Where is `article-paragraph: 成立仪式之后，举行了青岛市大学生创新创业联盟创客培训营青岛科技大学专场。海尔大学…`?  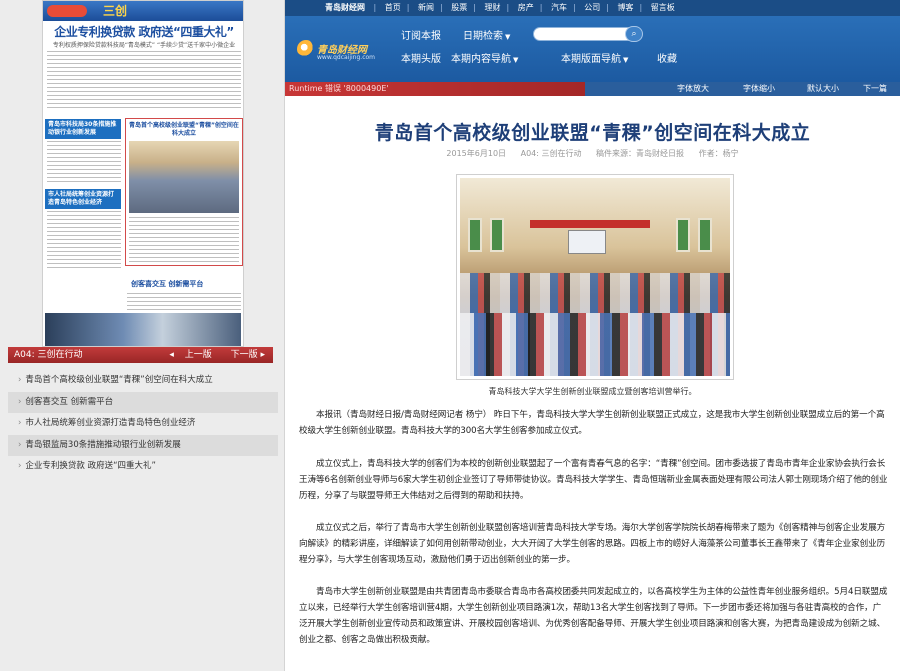
article-paragraph: 成立仪式之后，举行了青岛市大学生创新创业联盟创客培训营青岛科技大学专场。海尔大学… is located at coordinates (592, 544).